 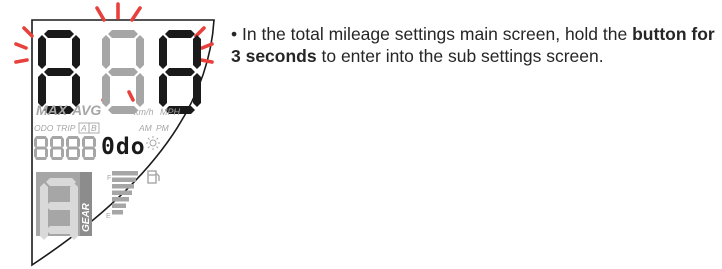 What do you see at coordinates (153, 143) in the screenshot?
I see `sun-icon` at bounding box center [153, 143].